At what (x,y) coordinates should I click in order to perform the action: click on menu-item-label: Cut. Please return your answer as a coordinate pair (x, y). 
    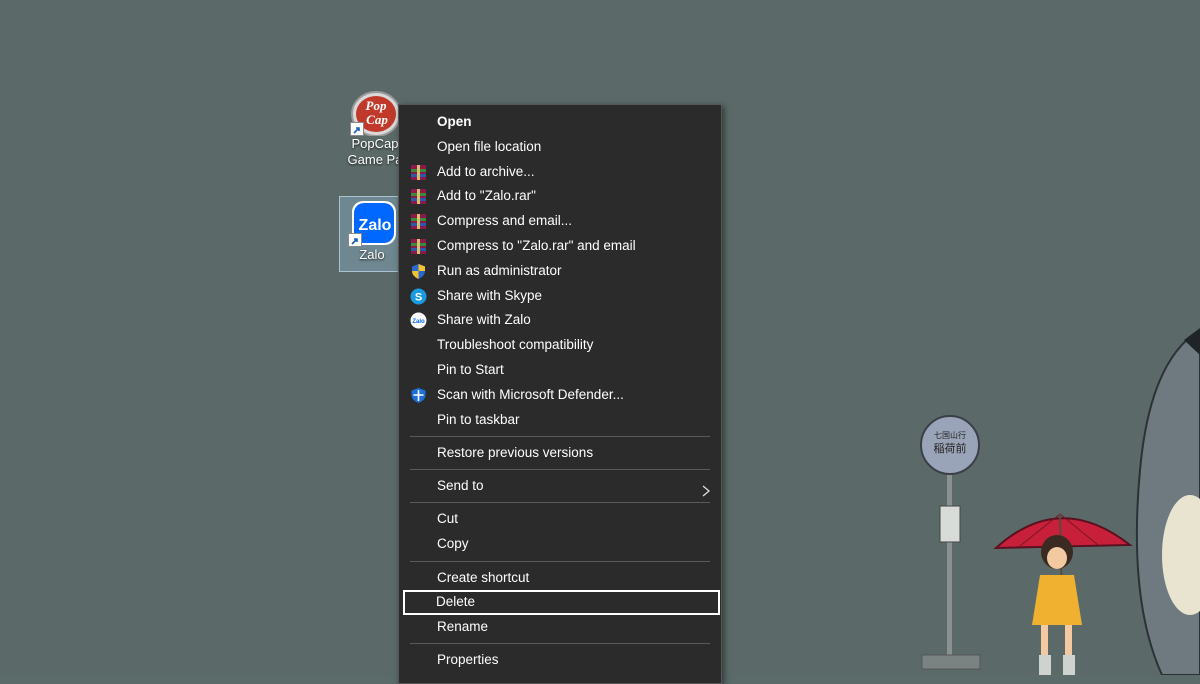
    Looking at the image, I should click on (448, 519).